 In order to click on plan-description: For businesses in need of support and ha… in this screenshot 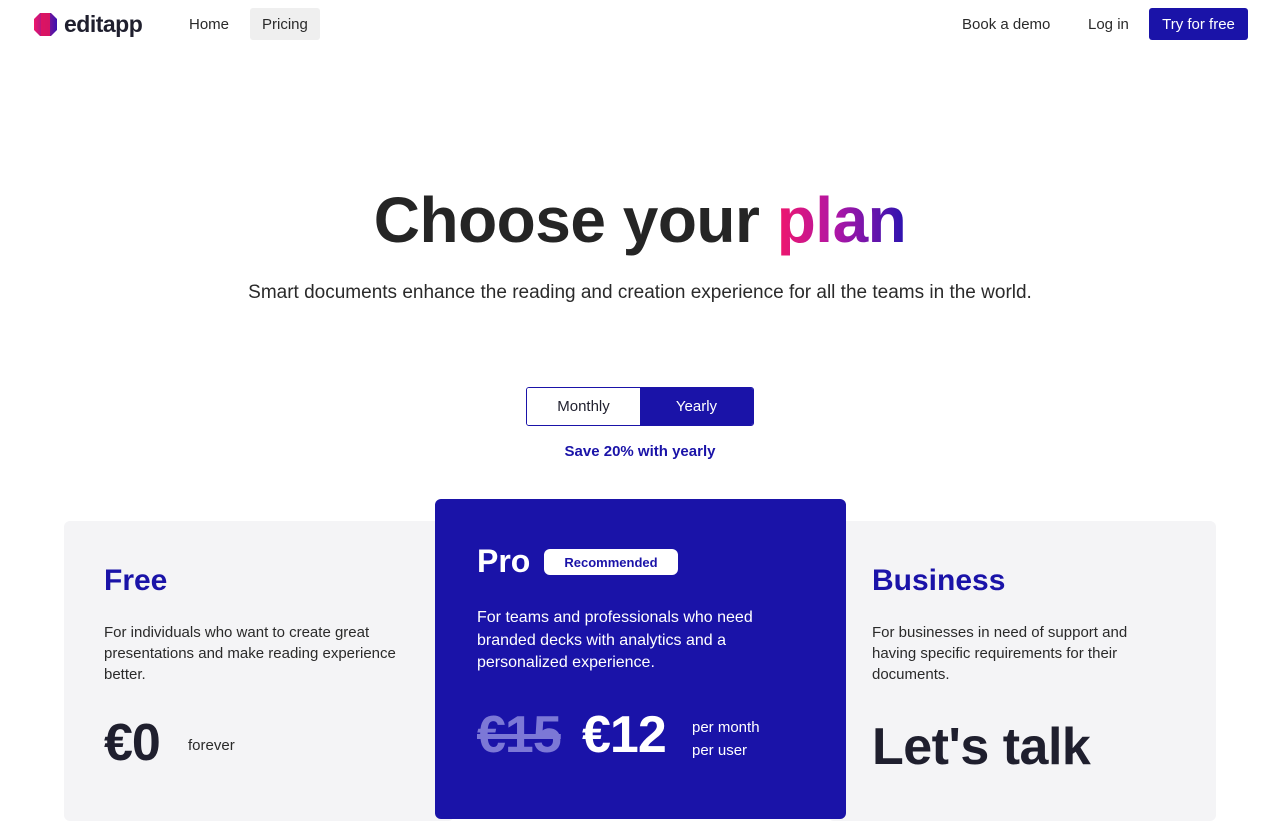, I will do `click(1000, 653)`.